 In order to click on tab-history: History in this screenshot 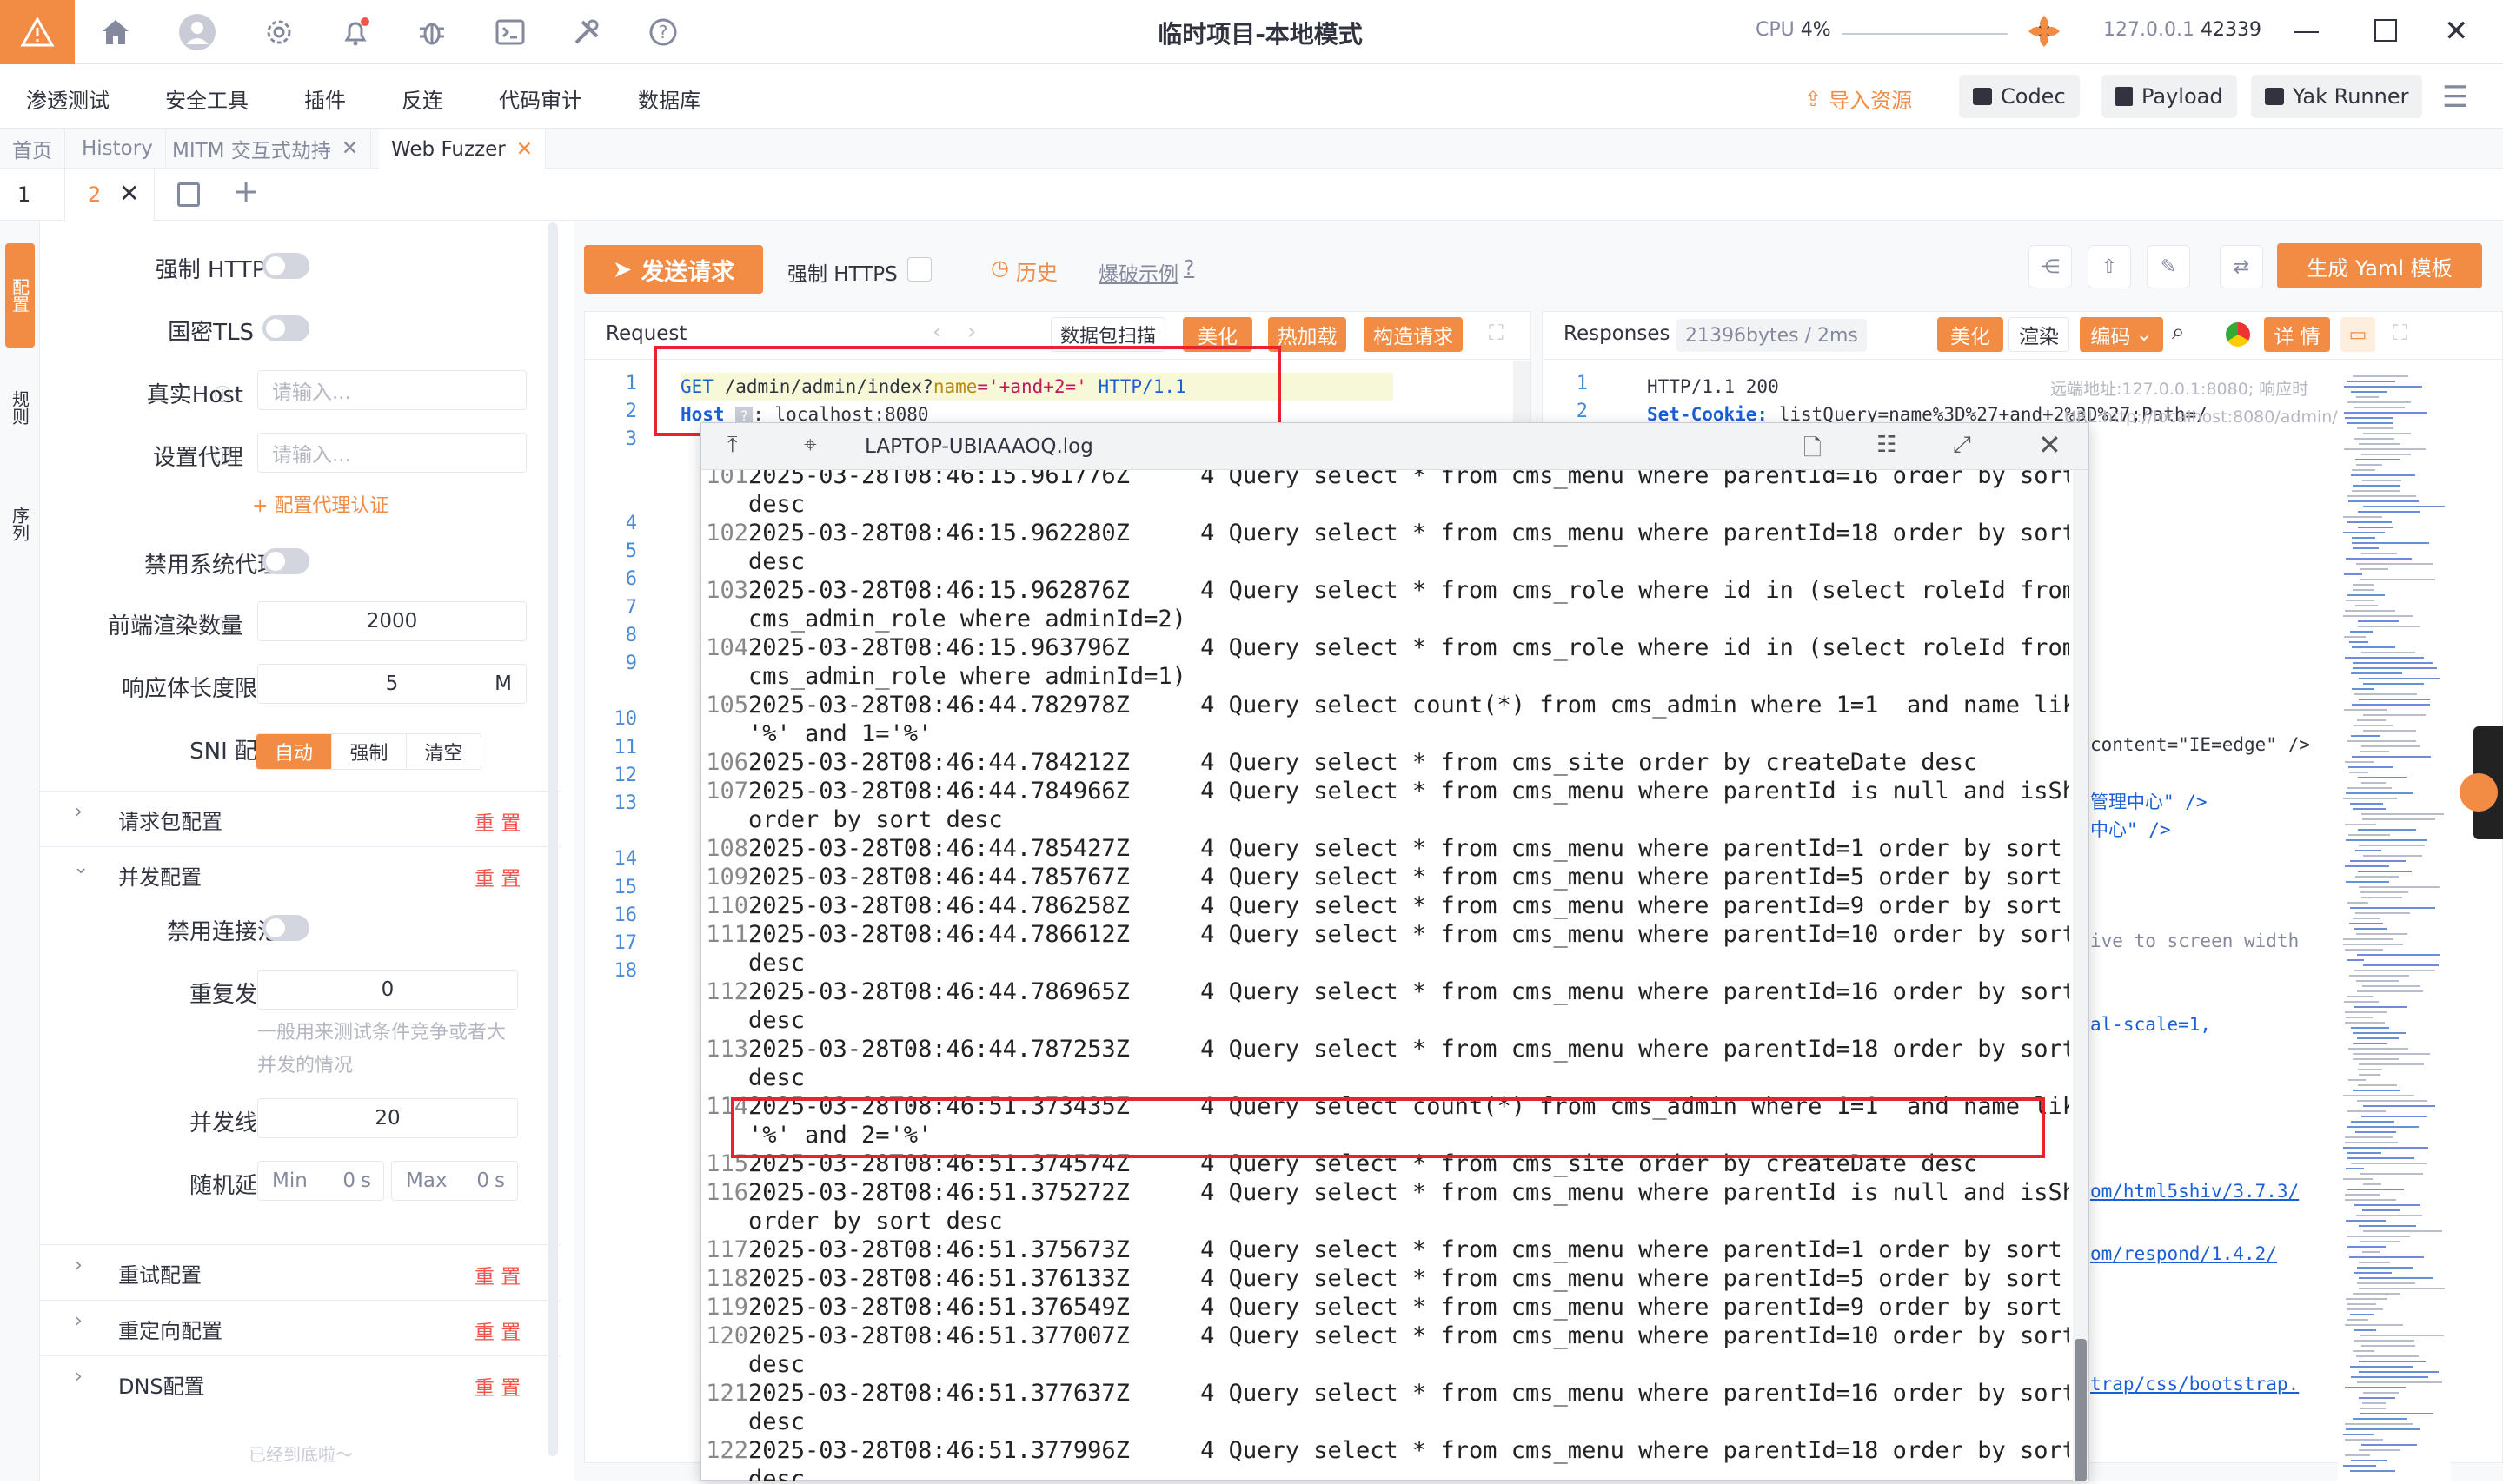, I will do `click(118, 149)`.